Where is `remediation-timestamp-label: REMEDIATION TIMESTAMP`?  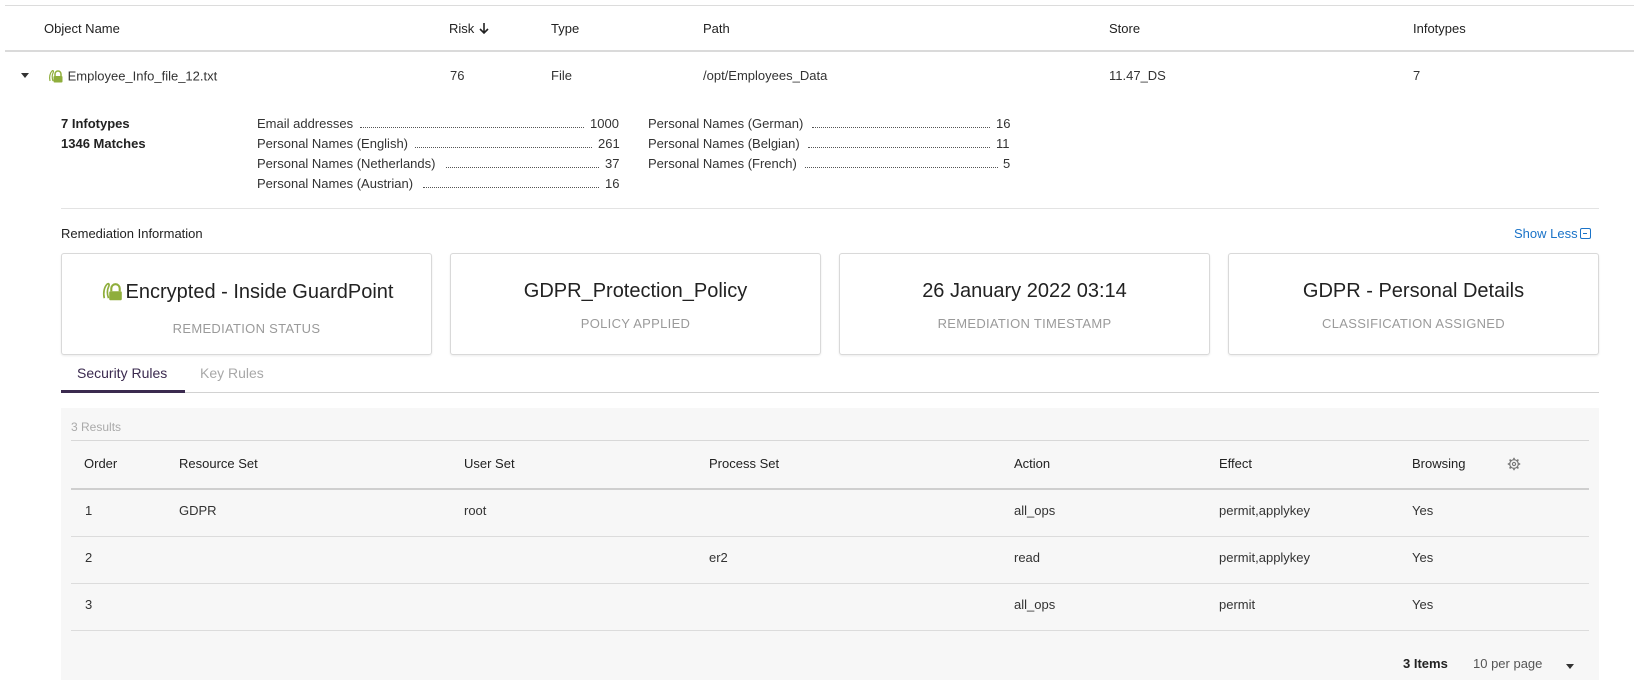
remediation-timestamp-label: REMEDIATION TIMESTAMP is located at coordinates (1024, 323).